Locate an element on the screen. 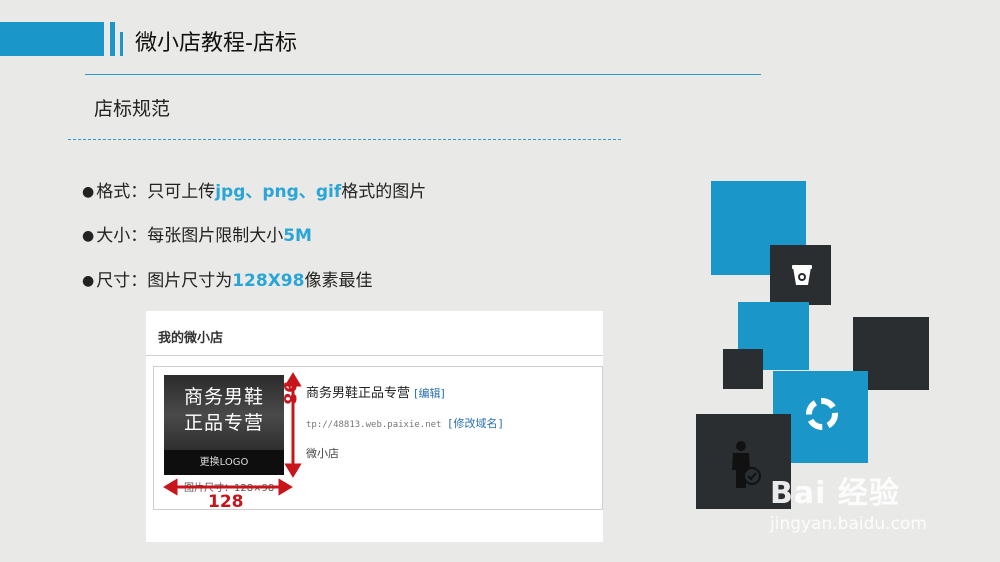  bullet-highlight: 128X98 is located at coordinates (268, 281).